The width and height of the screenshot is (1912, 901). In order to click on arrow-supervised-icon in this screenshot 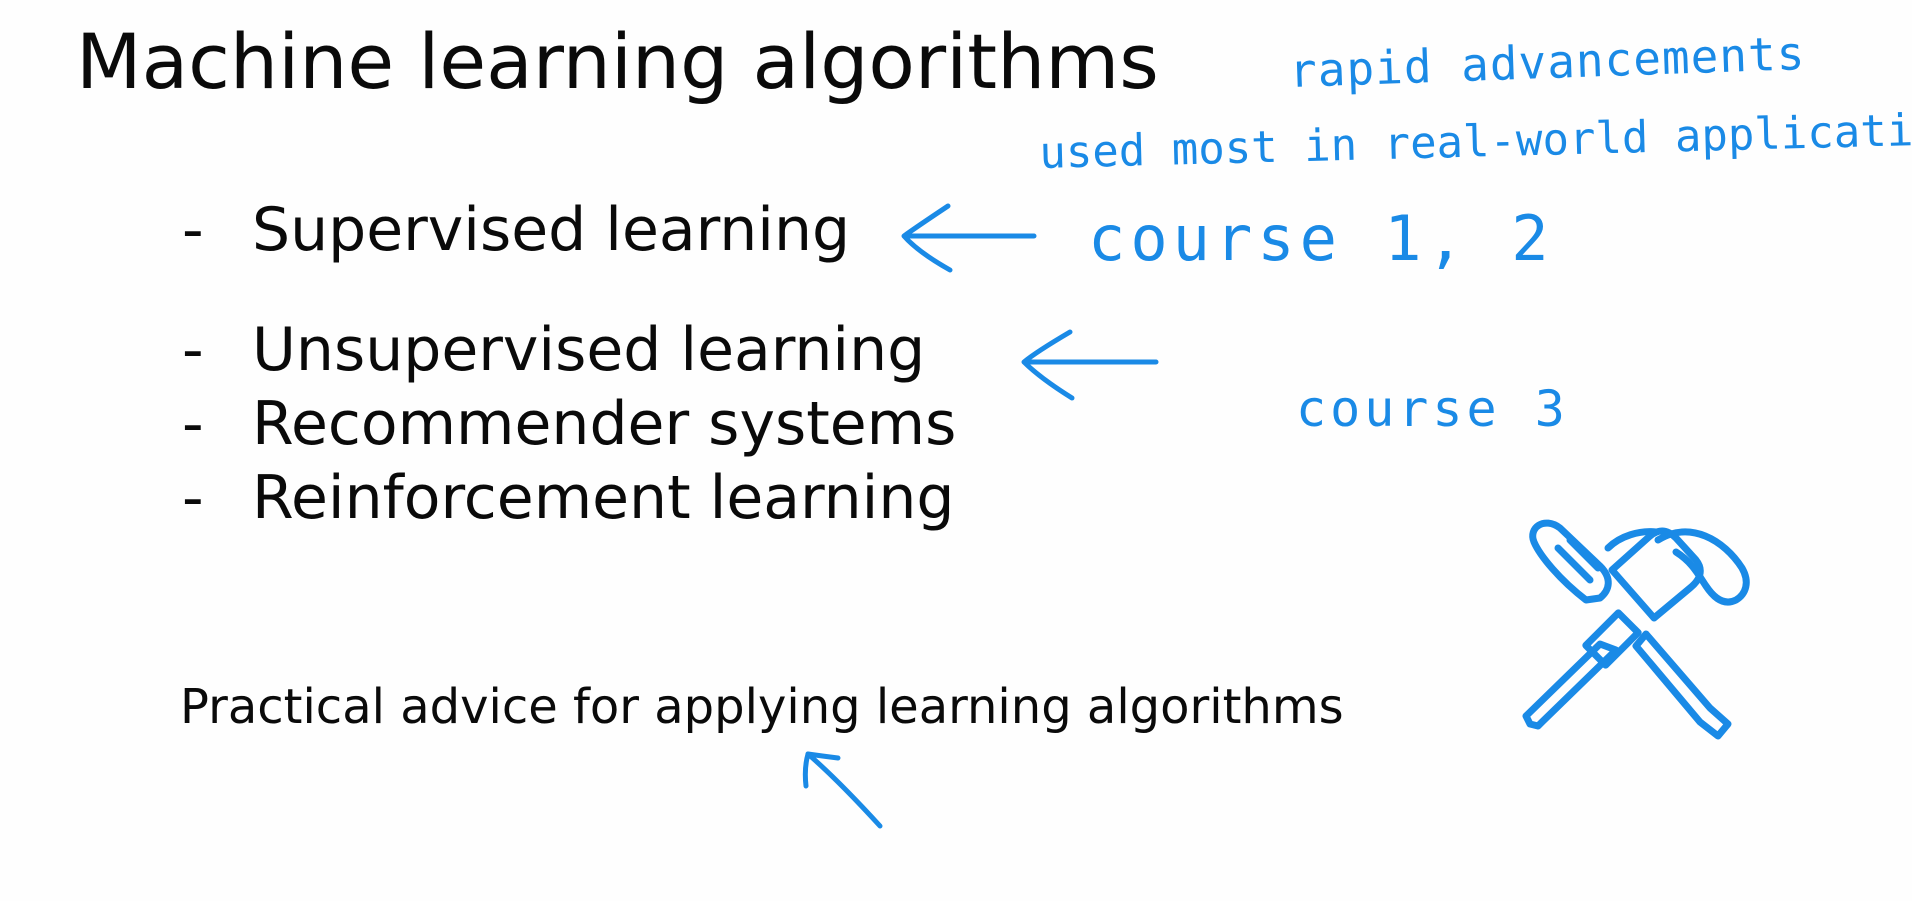, I will do `click(969, 238)`.